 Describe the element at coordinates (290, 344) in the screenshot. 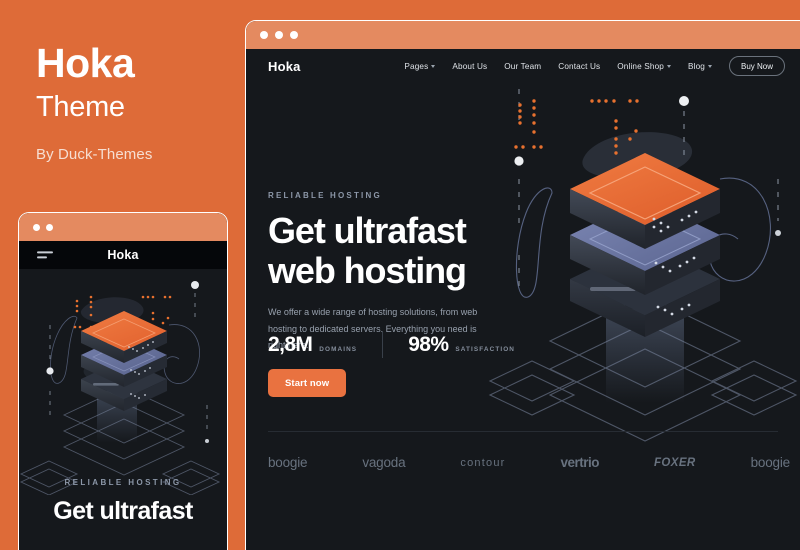

I see `stat-value: 2,8M` at that location.